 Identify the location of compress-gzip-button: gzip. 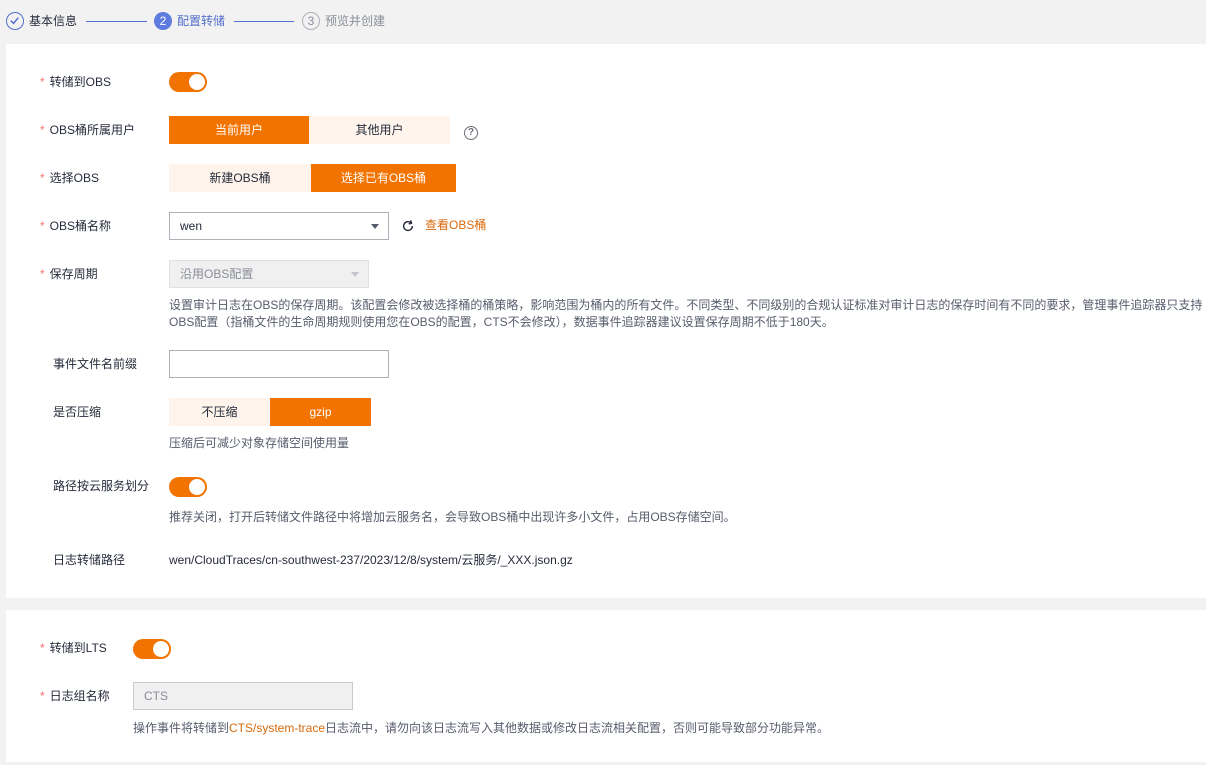
(320, 412).